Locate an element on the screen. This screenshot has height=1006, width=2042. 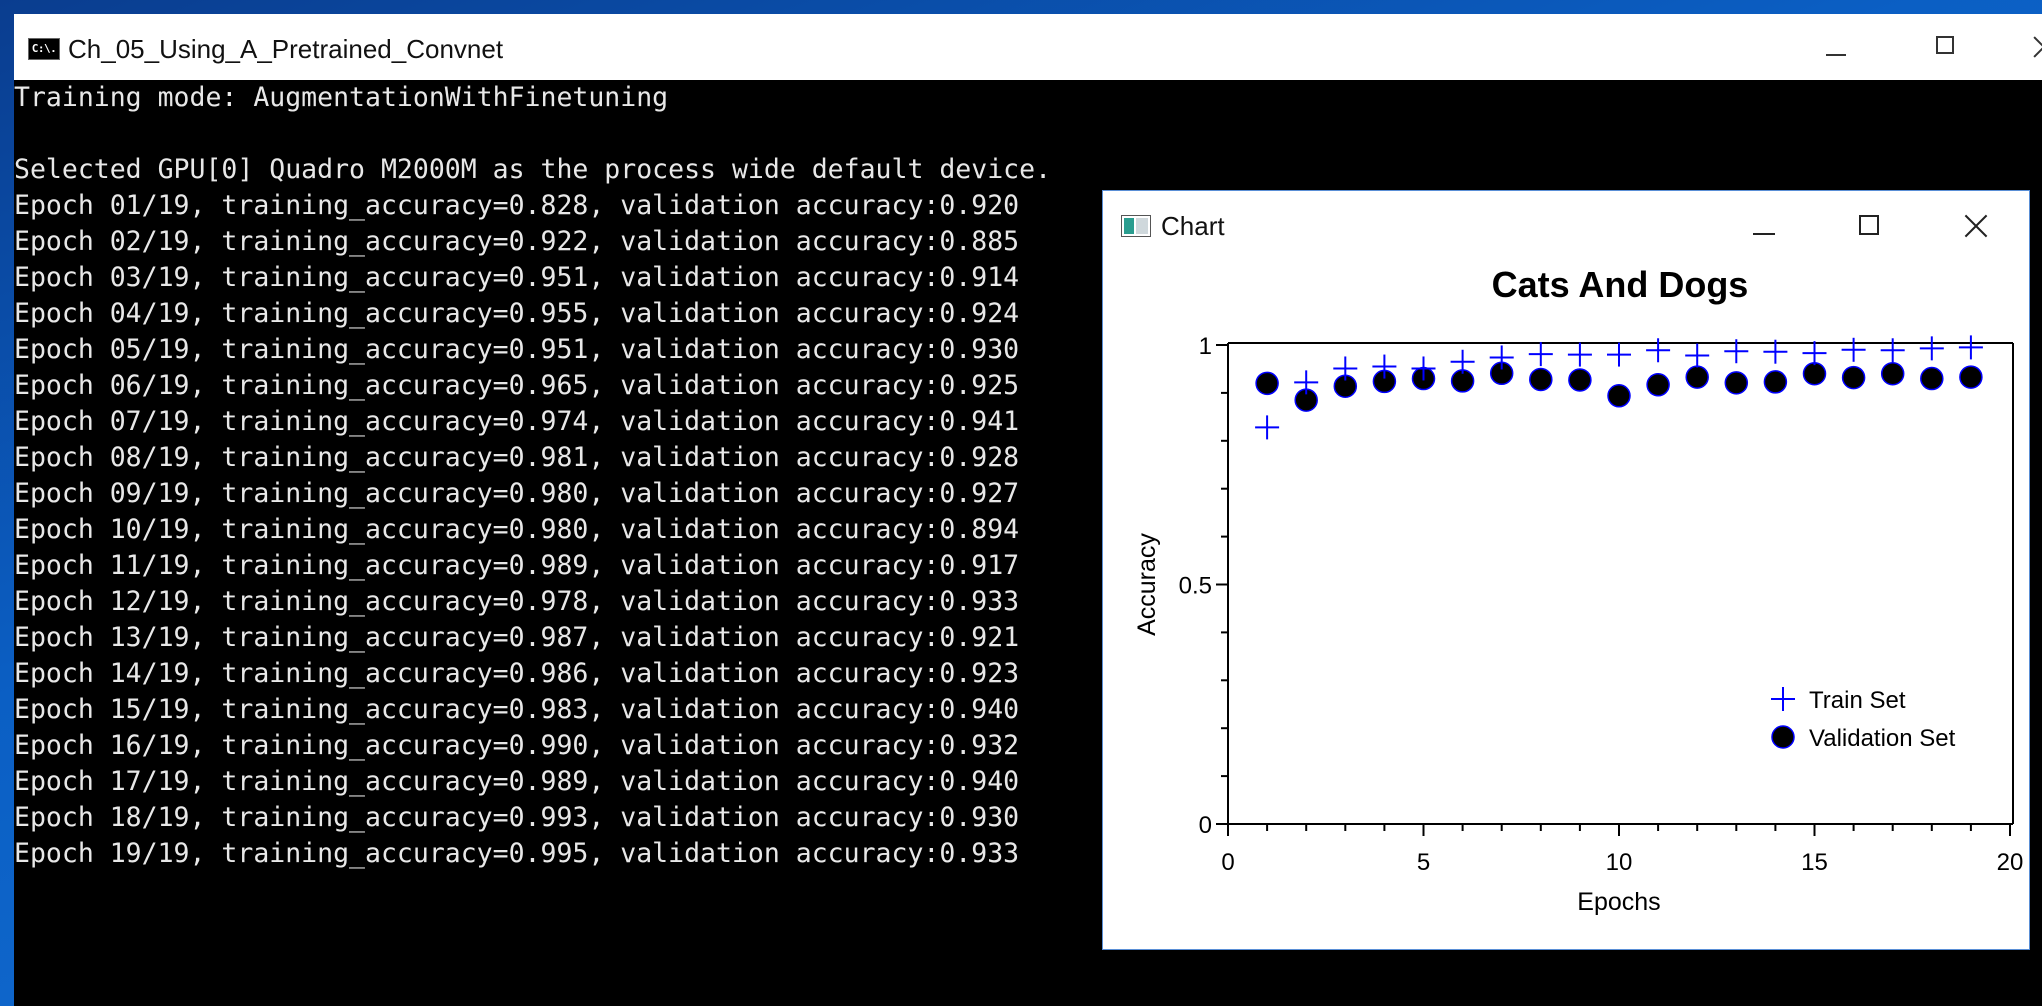
close-button is located at coordinates (2030, 47).